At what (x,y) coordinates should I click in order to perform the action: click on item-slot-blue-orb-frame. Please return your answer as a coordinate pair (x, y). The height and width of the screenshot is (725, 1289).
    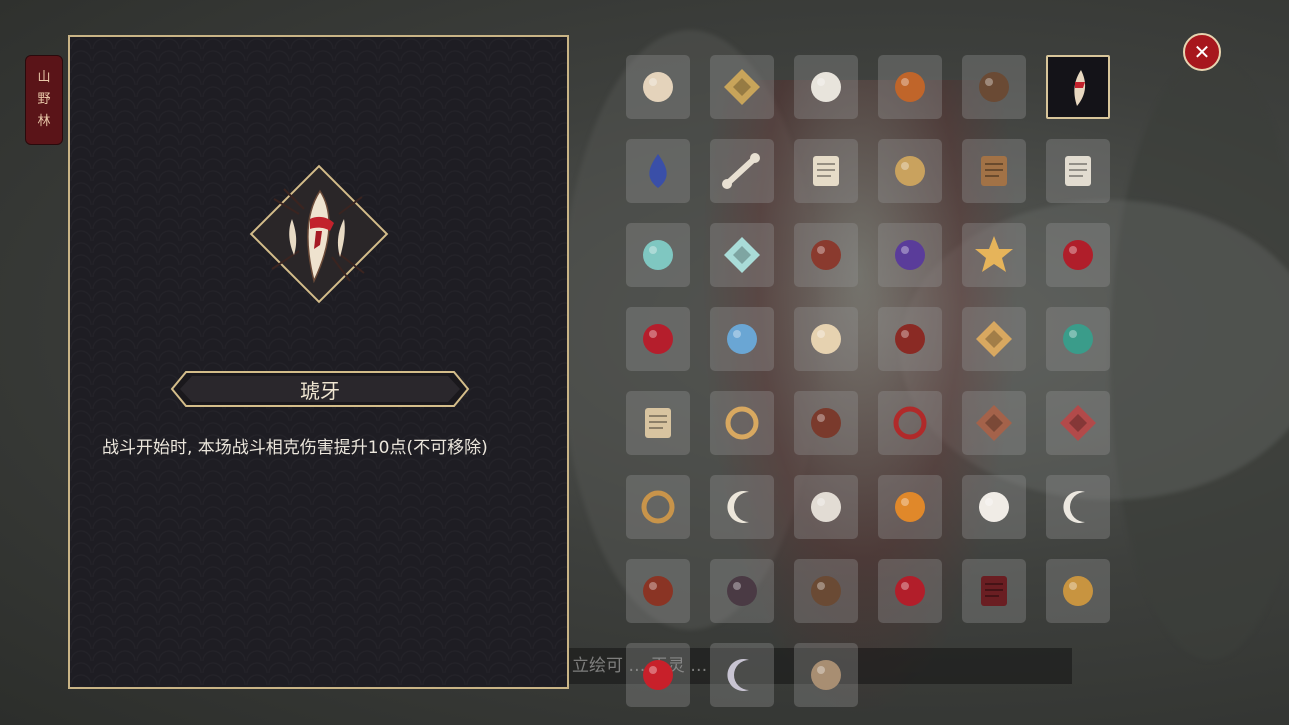
    Looking at the image, I should click on (742, 339).